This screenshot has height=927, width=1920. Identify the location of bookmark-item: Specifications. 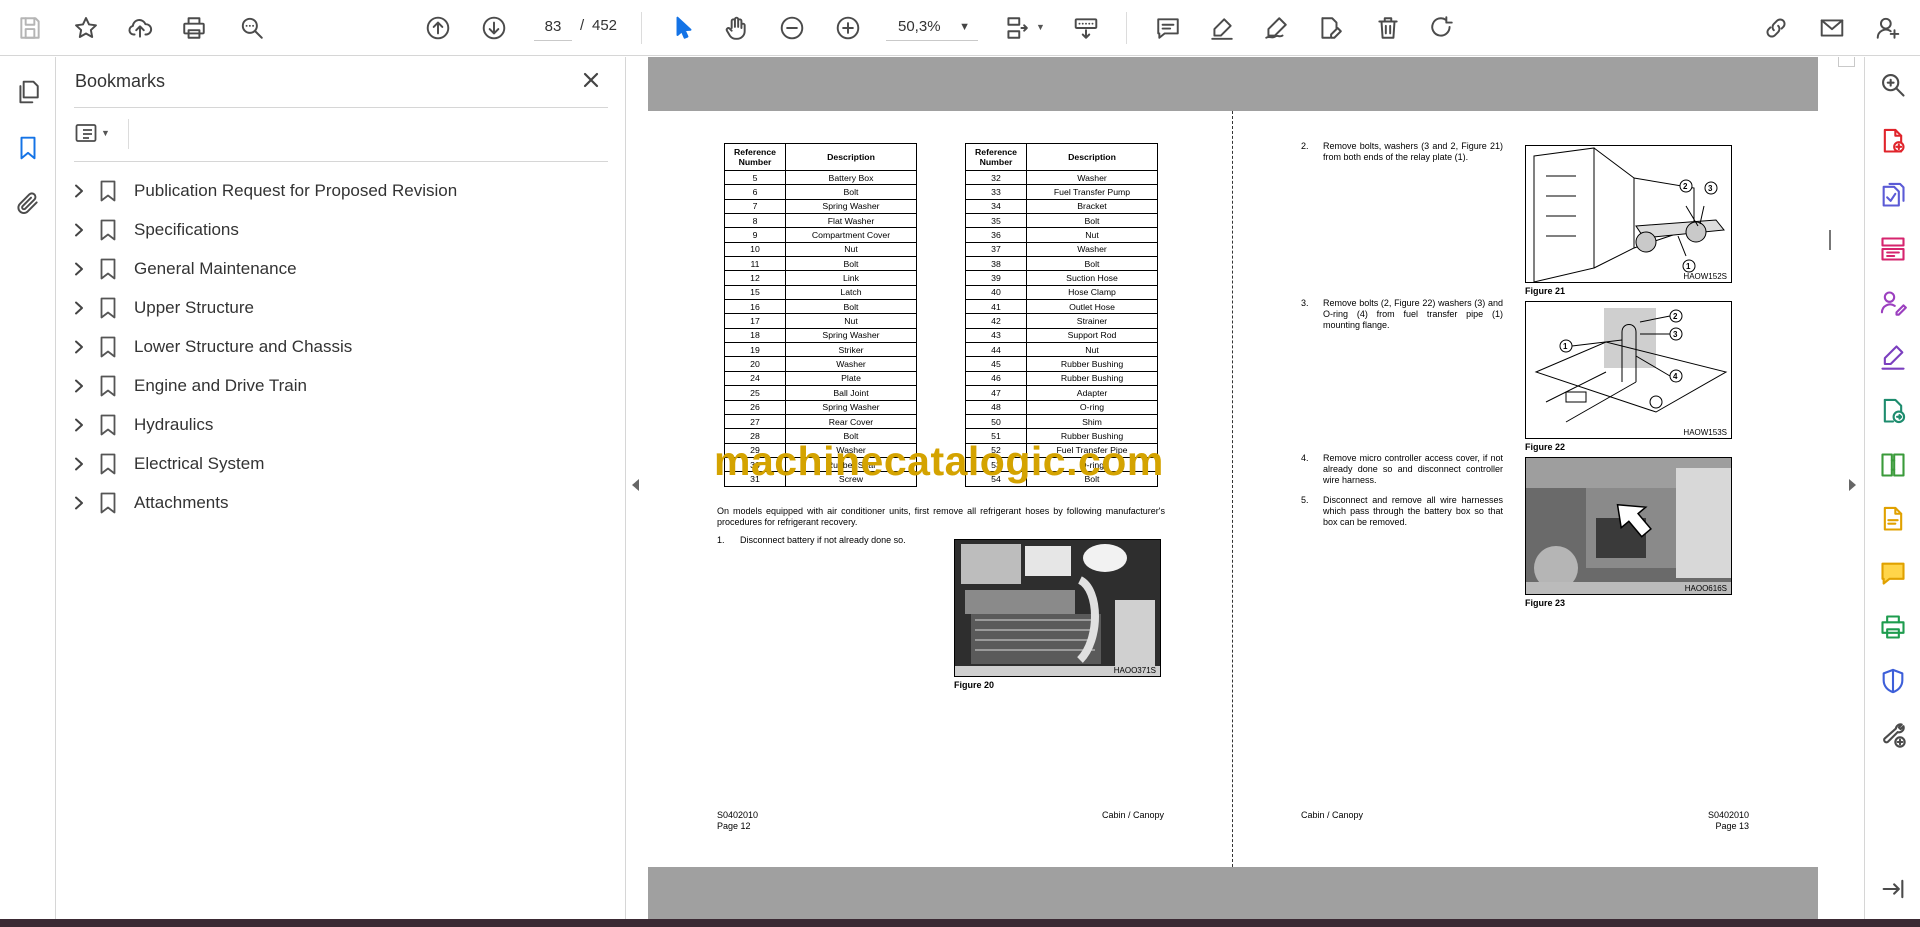
(338, 229).